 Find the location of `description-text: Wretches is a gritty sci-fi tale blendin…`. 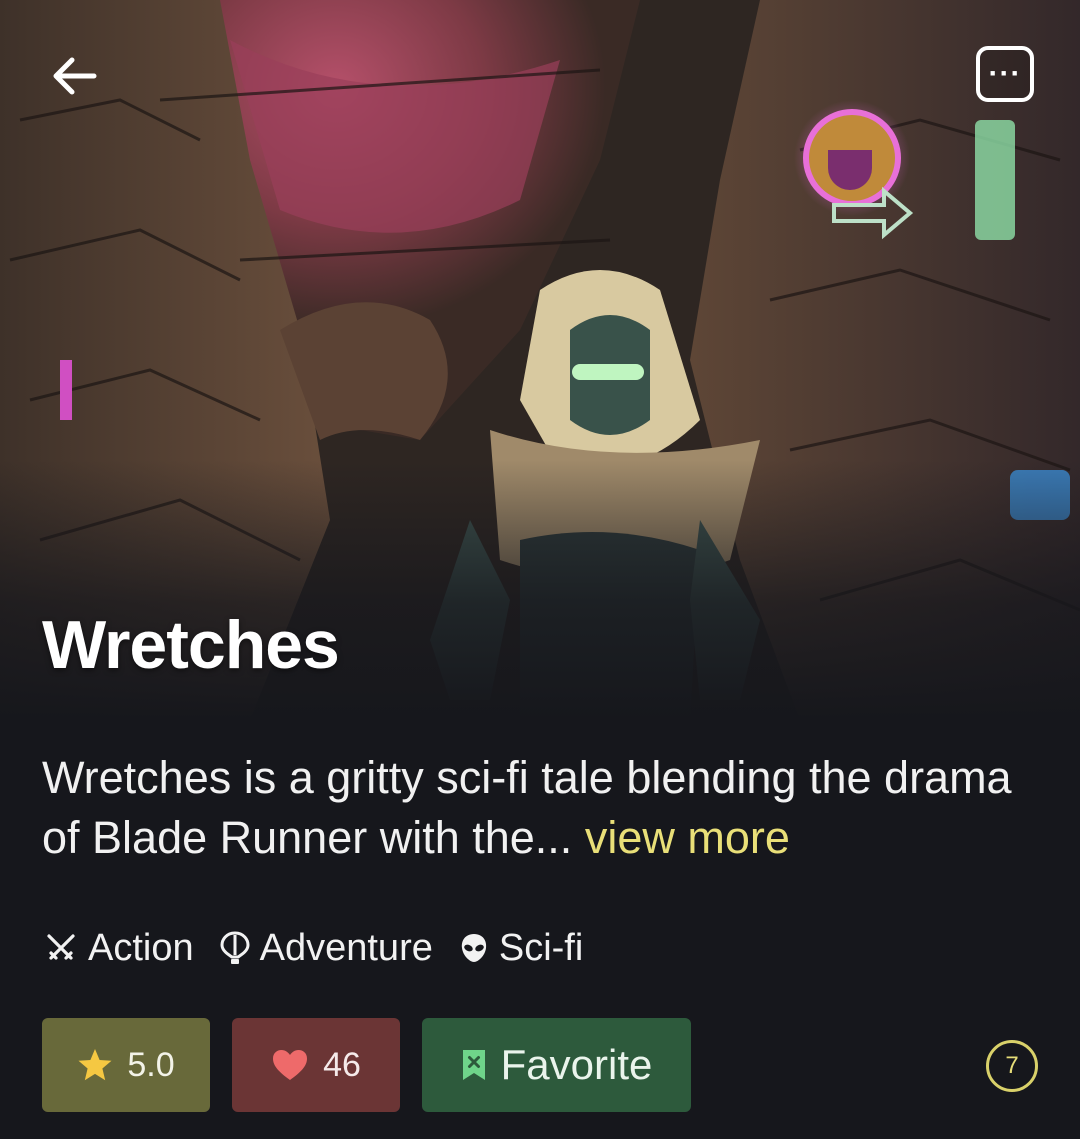

description-text: Wretches is a gritty sci-fi tale blendin… is located at coordinates (527, 807).